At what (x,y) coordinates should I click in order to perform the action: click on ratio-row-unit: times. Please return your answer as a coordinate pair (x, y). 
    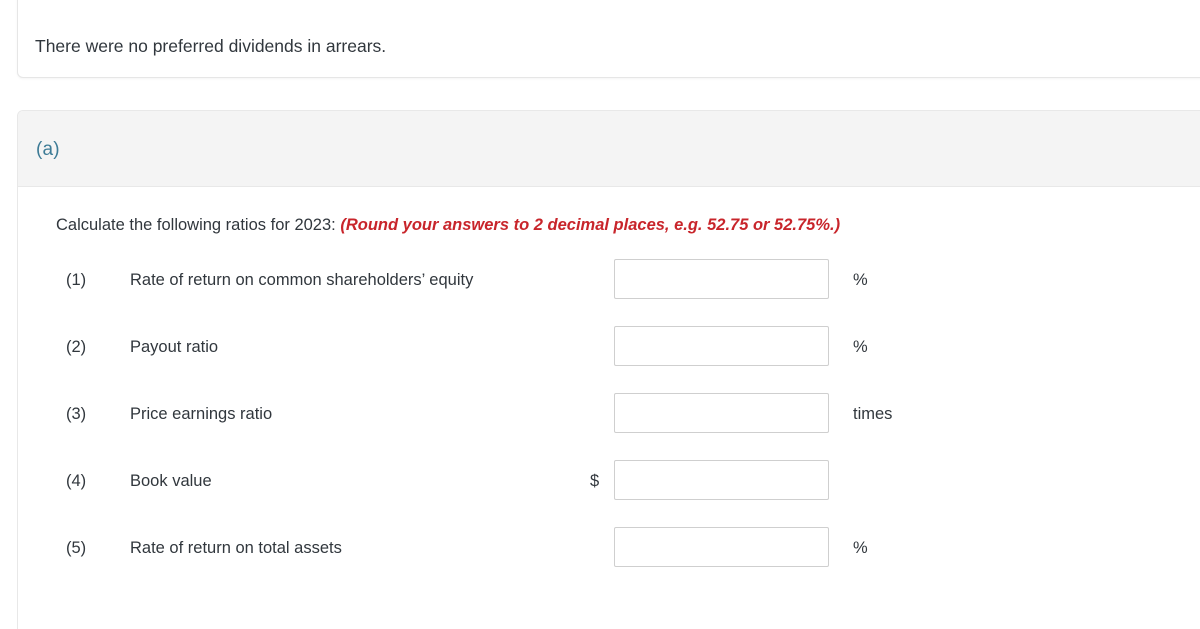
    Looking at the image, I should click on (873, 414).